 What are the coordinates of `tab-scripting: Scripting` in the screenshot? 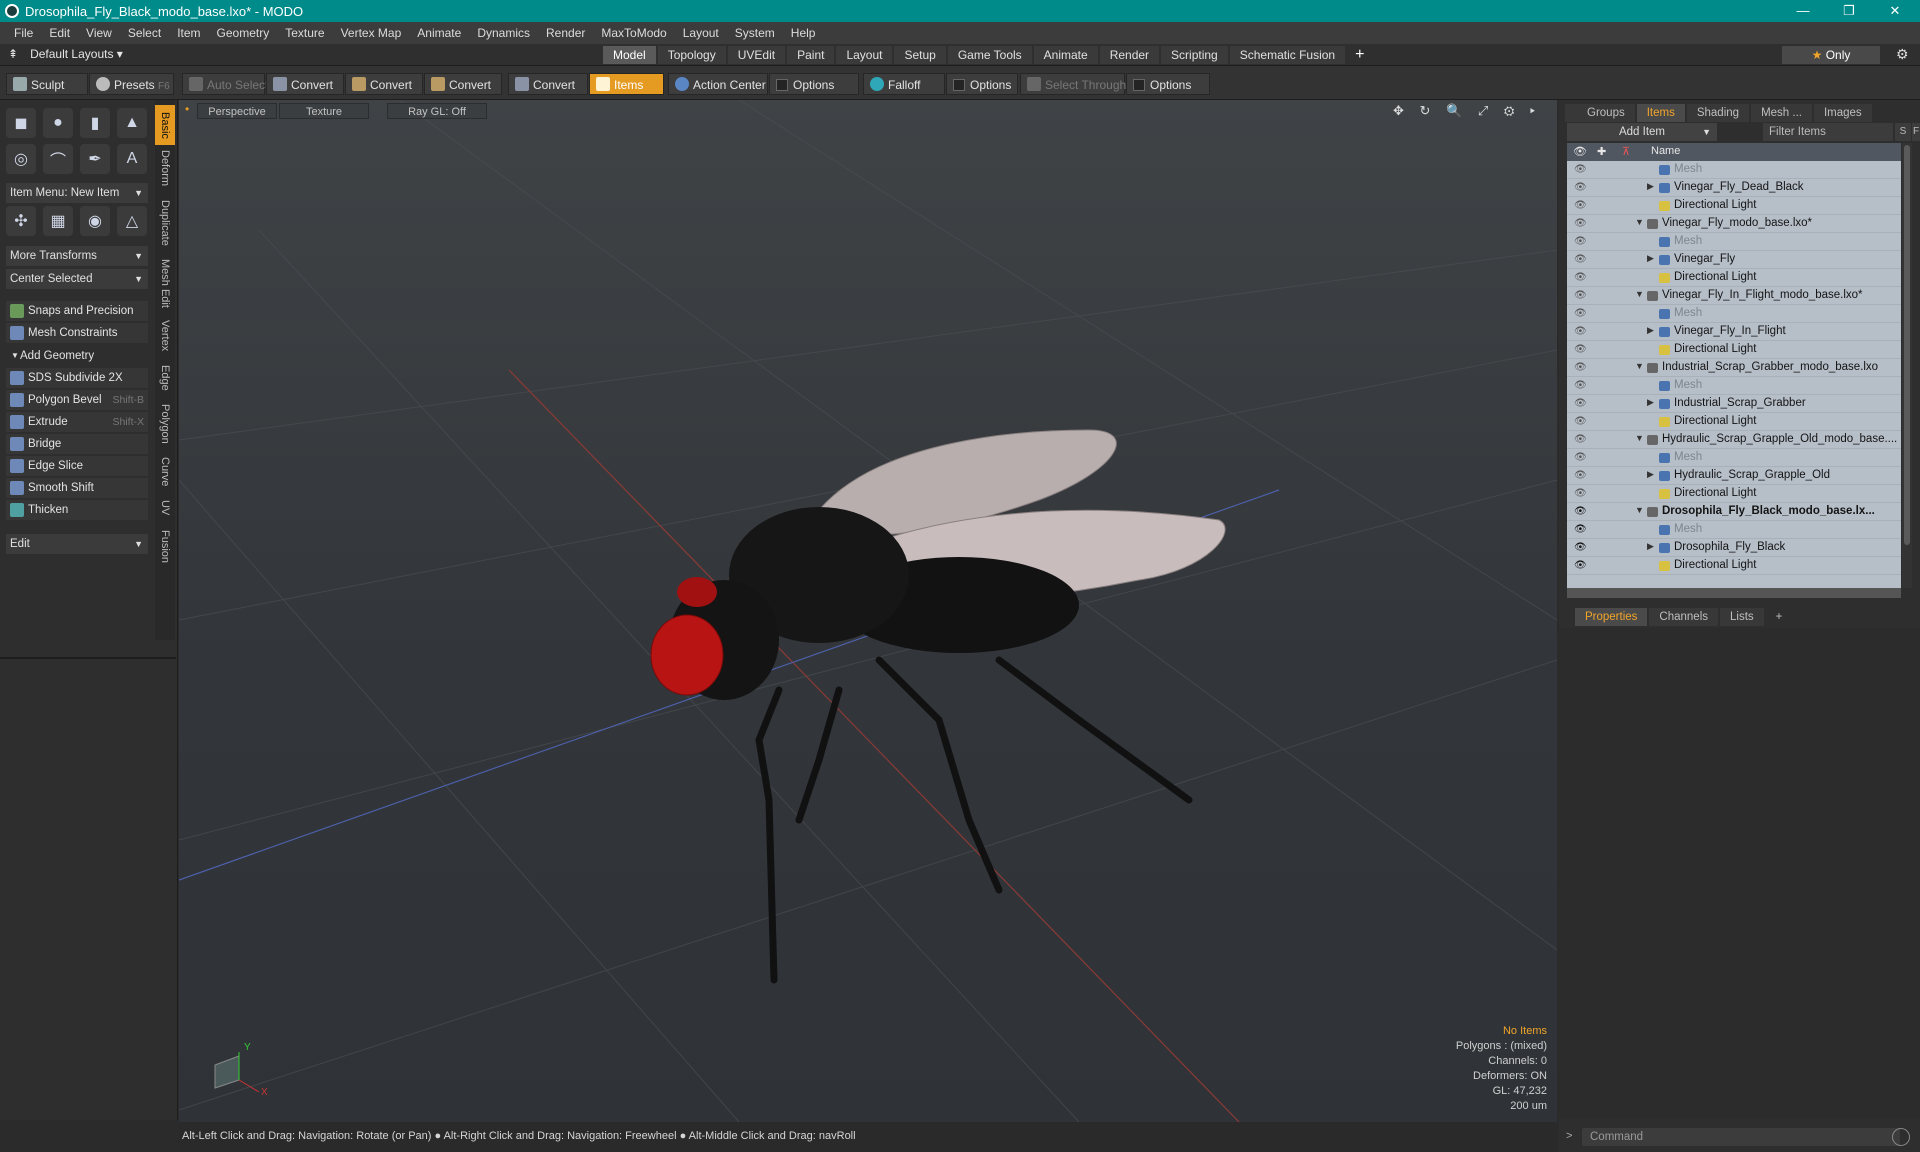 It's located at (1194, 55).